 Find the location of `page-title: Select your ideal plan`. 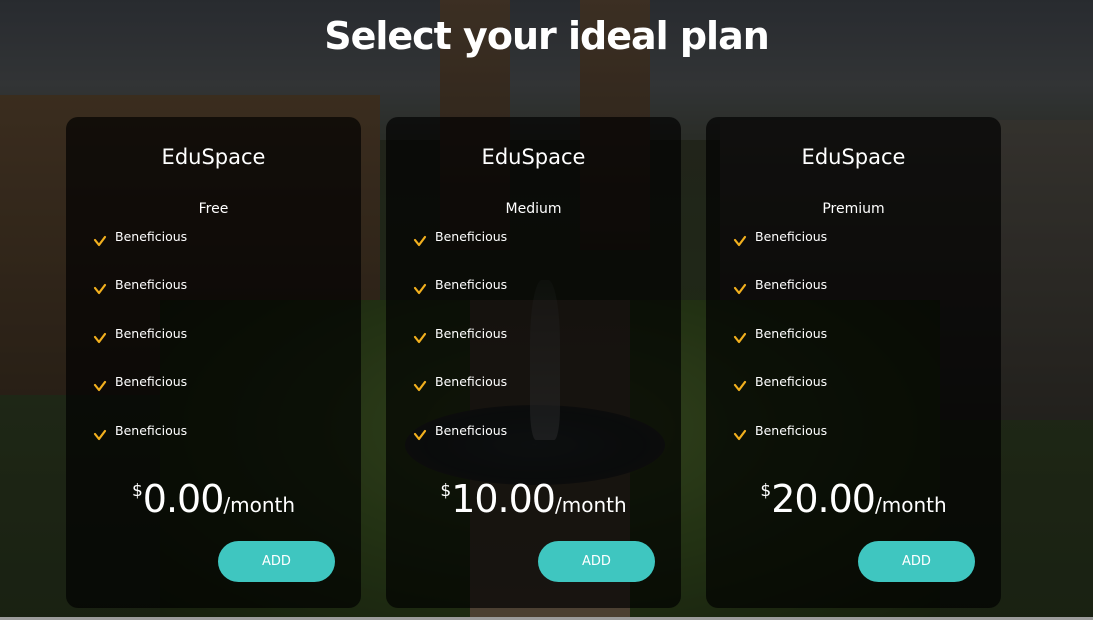

page-title: Select your ideal plan is located at coordinates (547, 36).